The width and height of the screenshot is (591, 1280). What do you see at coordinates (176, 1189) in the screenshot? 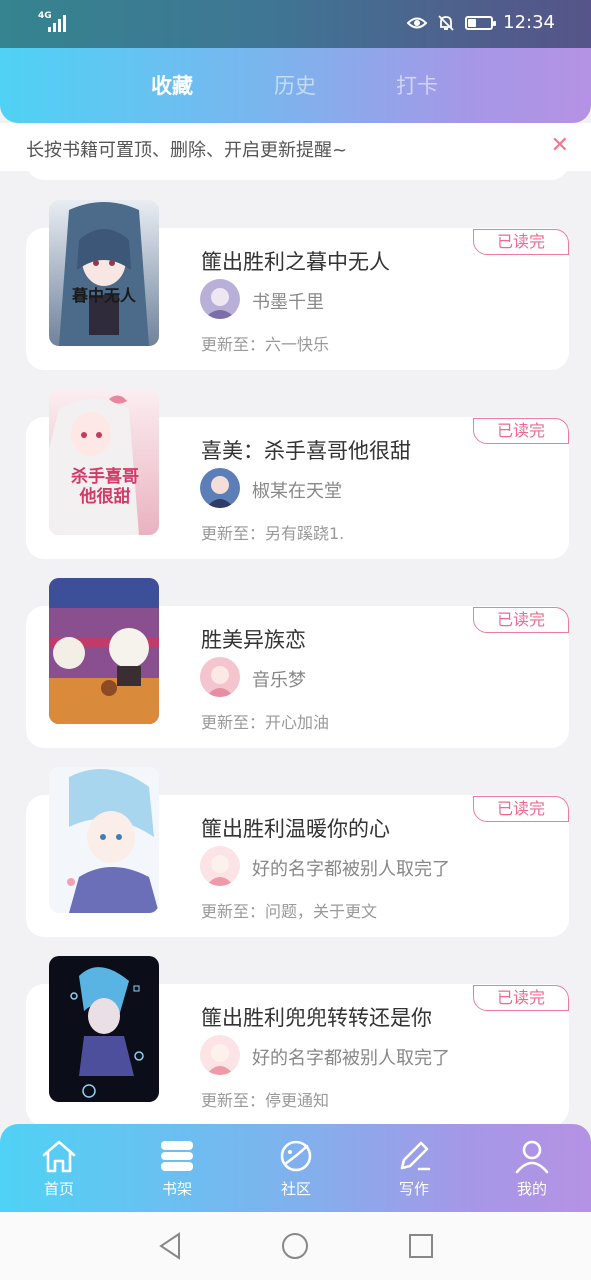
I see `nav-bookshelf-label: 书架` at bounding box center [176, 1189].